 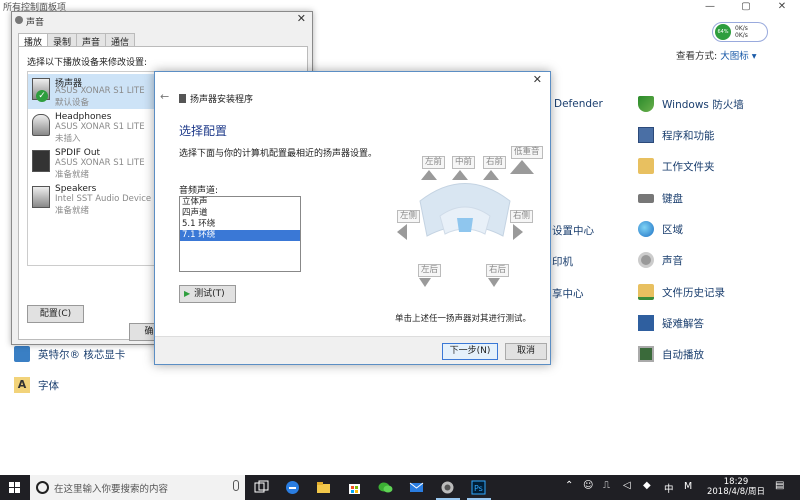 I want to click on cp-item-work-folders: 工作文件夹, so click(x=676, y=166).